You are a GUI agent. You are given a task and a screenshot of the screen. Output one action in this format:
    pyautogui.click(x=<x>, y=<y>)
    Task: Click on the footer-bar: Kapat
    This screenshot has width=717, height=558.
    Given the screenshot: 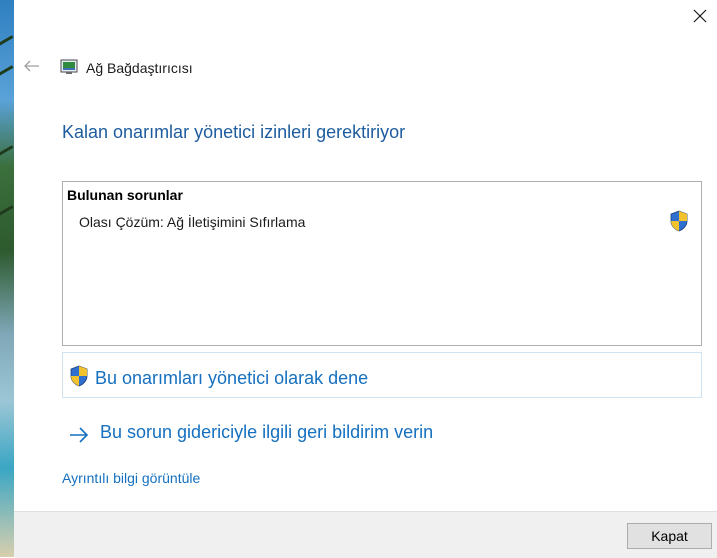 What is the action you would take?
    pyautogui.click(x=365, y=534)
    